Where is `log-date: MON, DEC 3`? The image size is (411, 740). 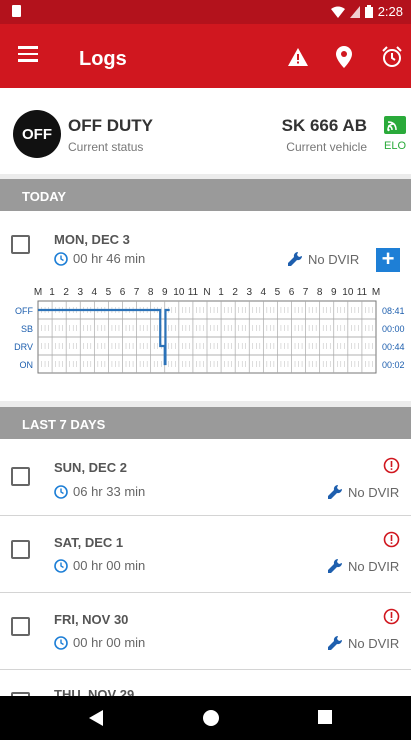
log-date: MON, DEC 3 is located at coordinates (92, 239).